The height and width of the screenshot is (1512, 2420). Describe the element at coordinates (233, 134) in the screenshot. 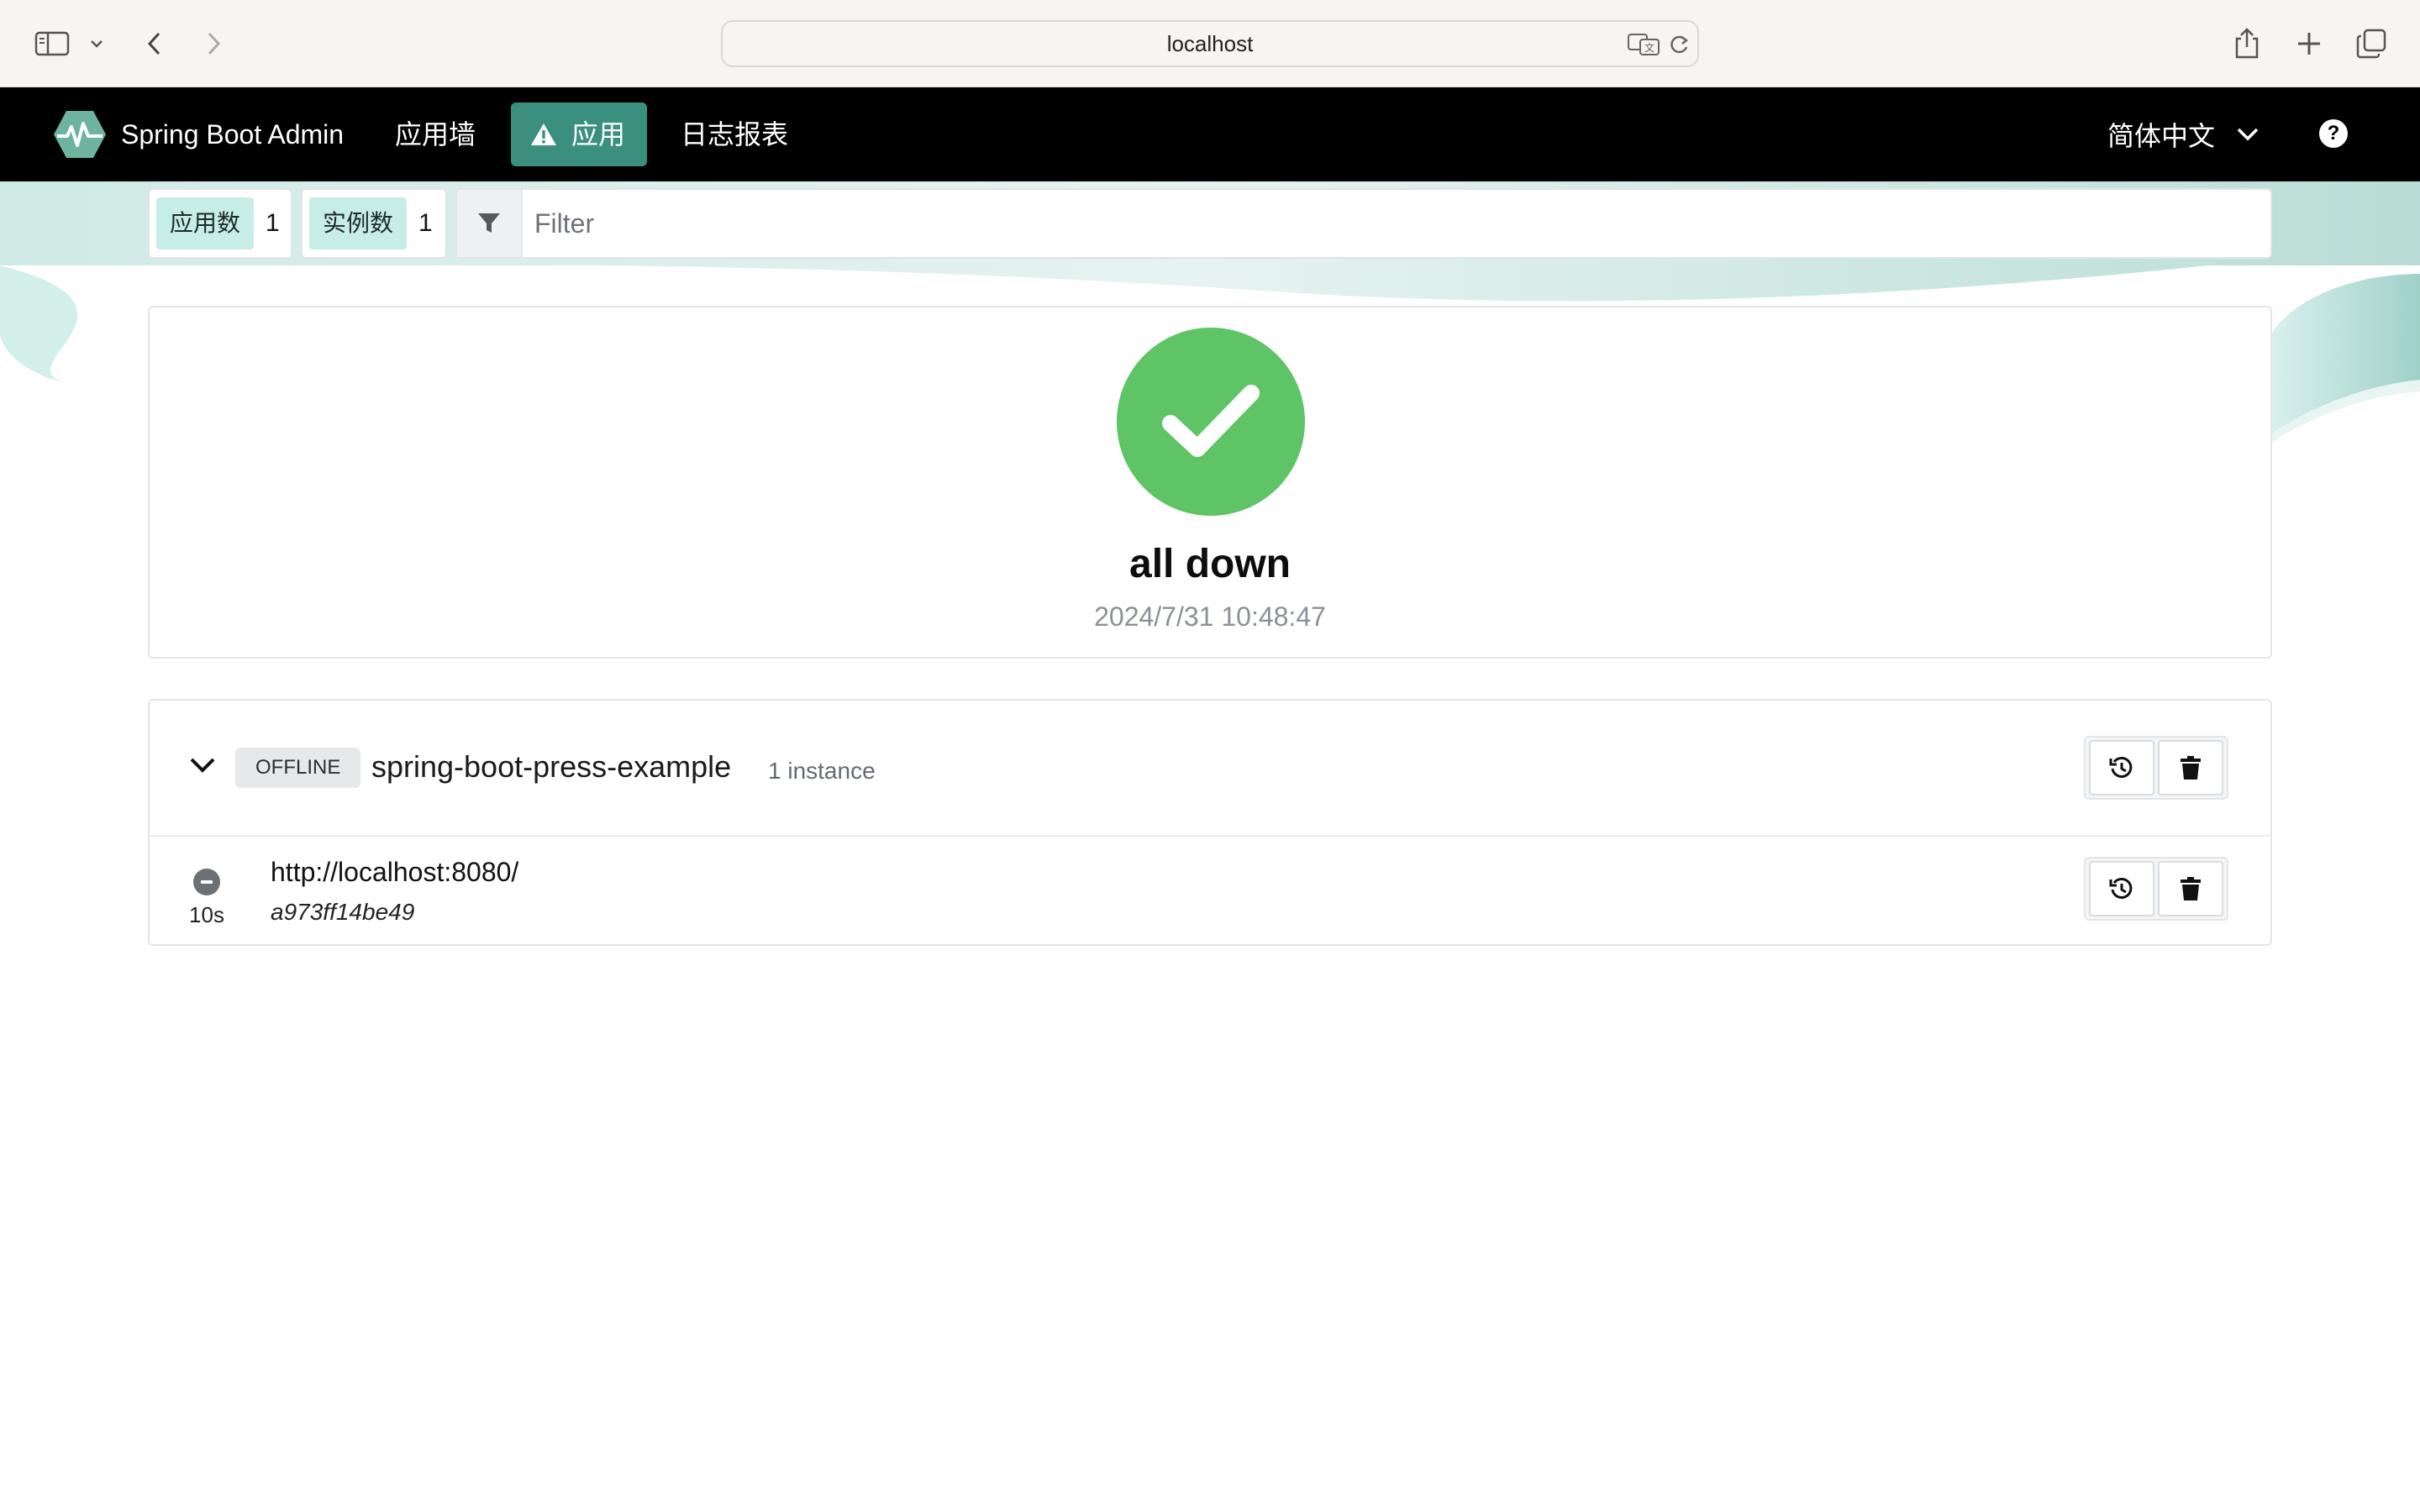

I see `brand-name: Spring Boot Admin` at that location.